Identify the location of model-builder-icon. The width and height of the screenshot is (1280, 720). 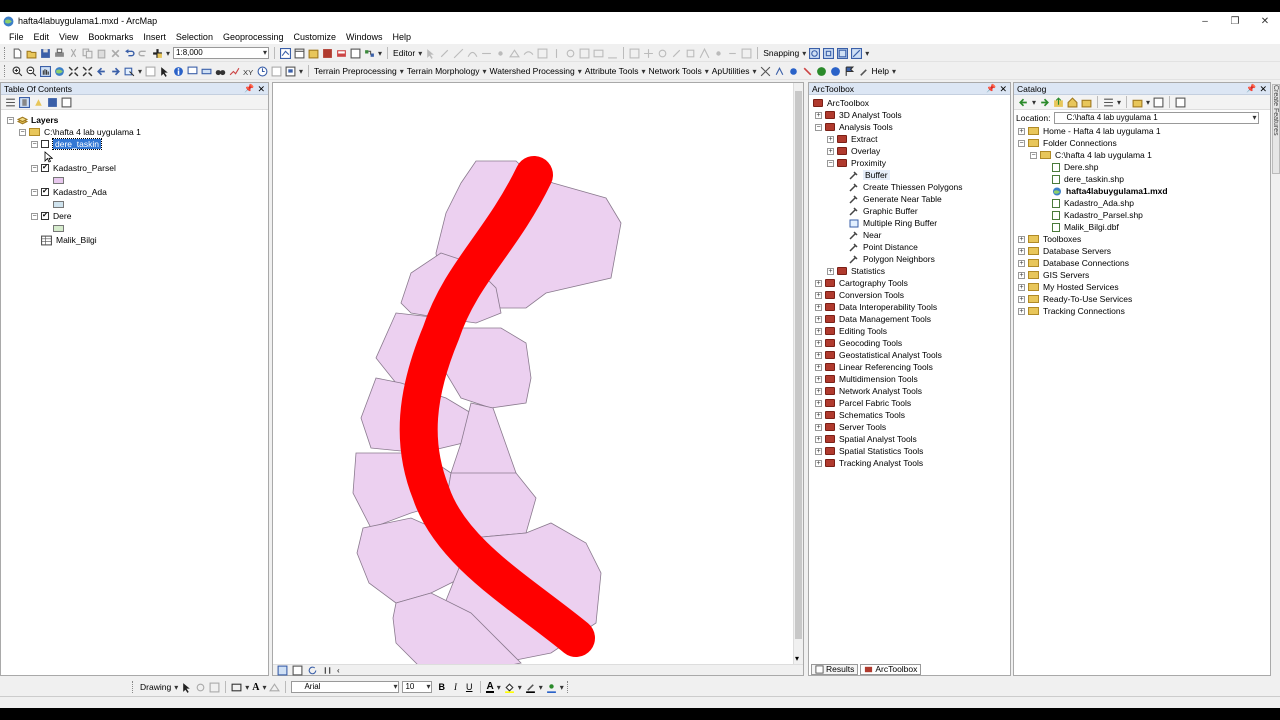
(369, 53).